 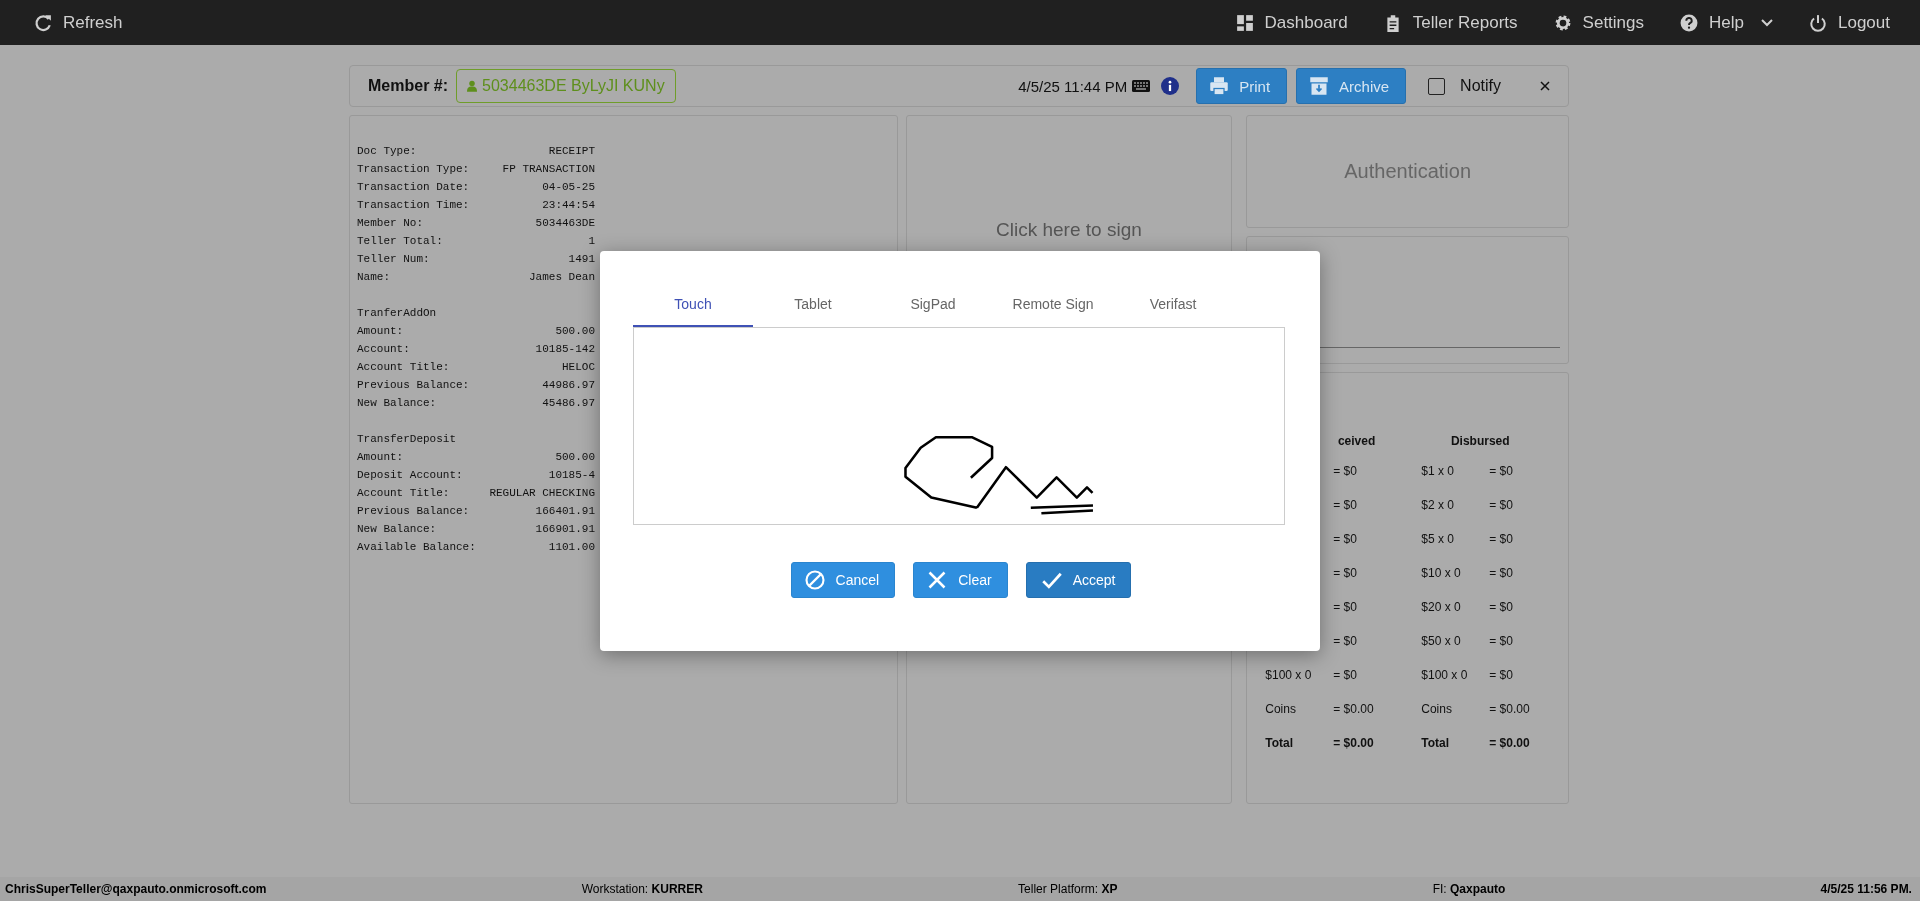 What do you see at coordinates (959, 426) in the screenshot?
I see `signature-pad` at bounding box center [959, 426].